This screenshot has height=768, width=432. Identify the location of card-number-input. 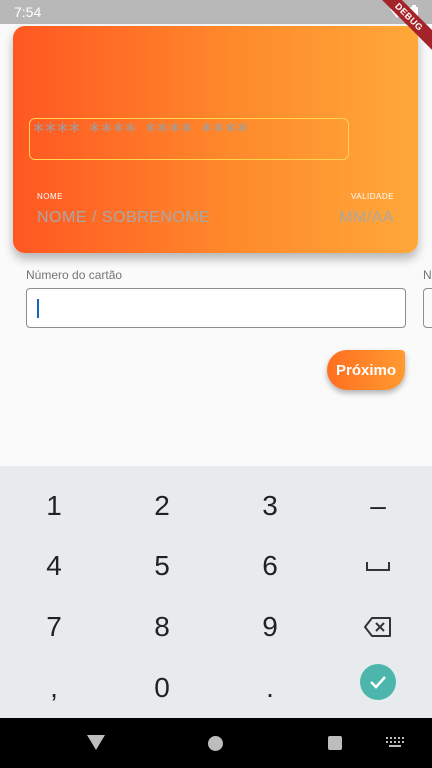
(216, 308).